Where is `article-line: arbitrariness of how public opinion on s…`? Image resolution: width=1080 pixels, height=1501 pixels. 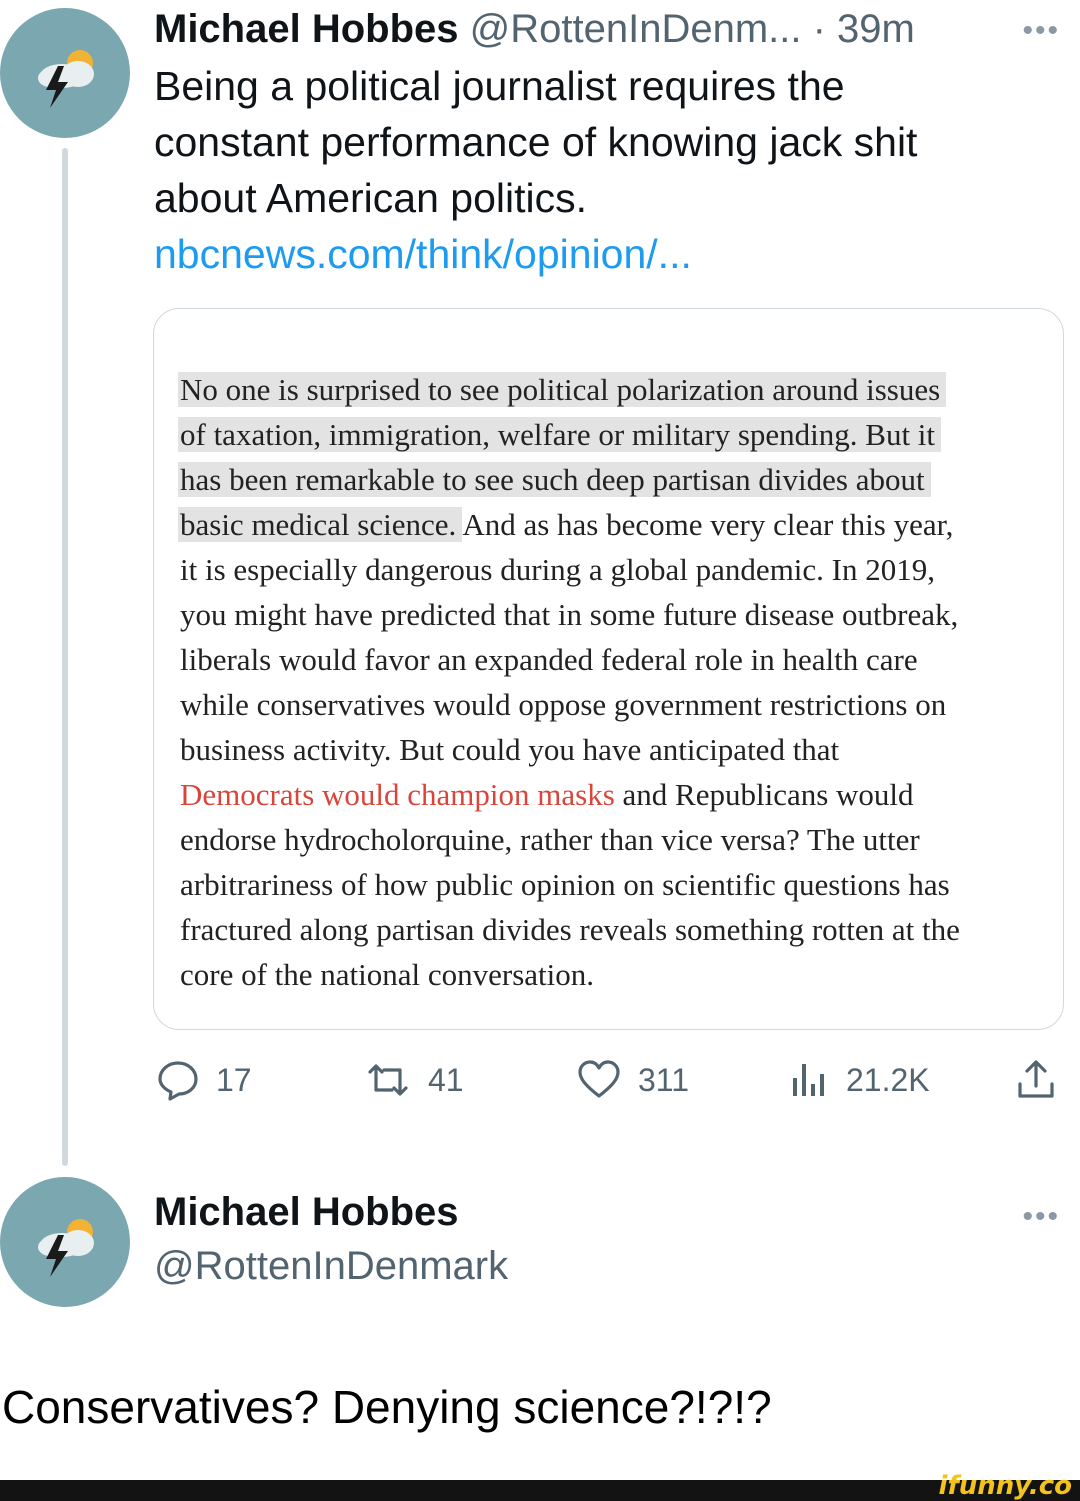
article-line: arbitrariness of how public opinion on s… is located at coordinates (565, 884).